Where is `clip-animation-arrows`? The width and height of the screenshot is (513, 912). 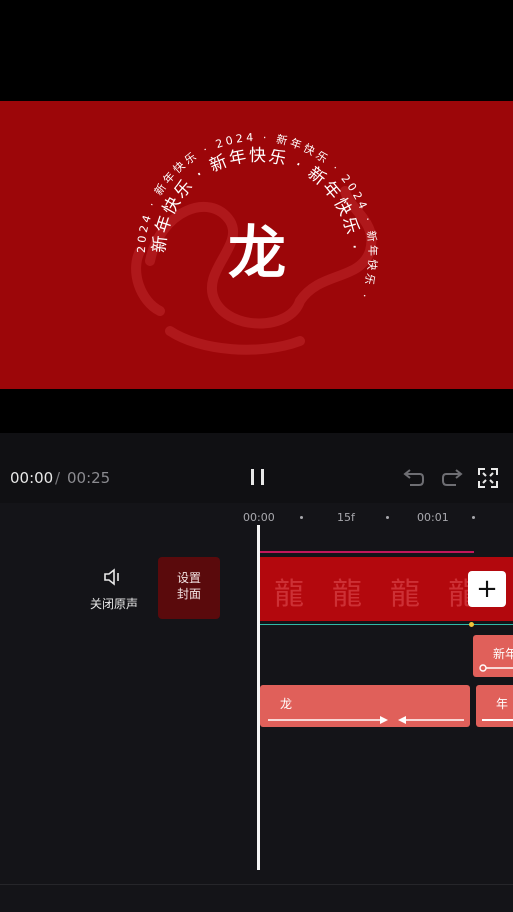
clip-animation-arrows is located at coordinates (366, 720).